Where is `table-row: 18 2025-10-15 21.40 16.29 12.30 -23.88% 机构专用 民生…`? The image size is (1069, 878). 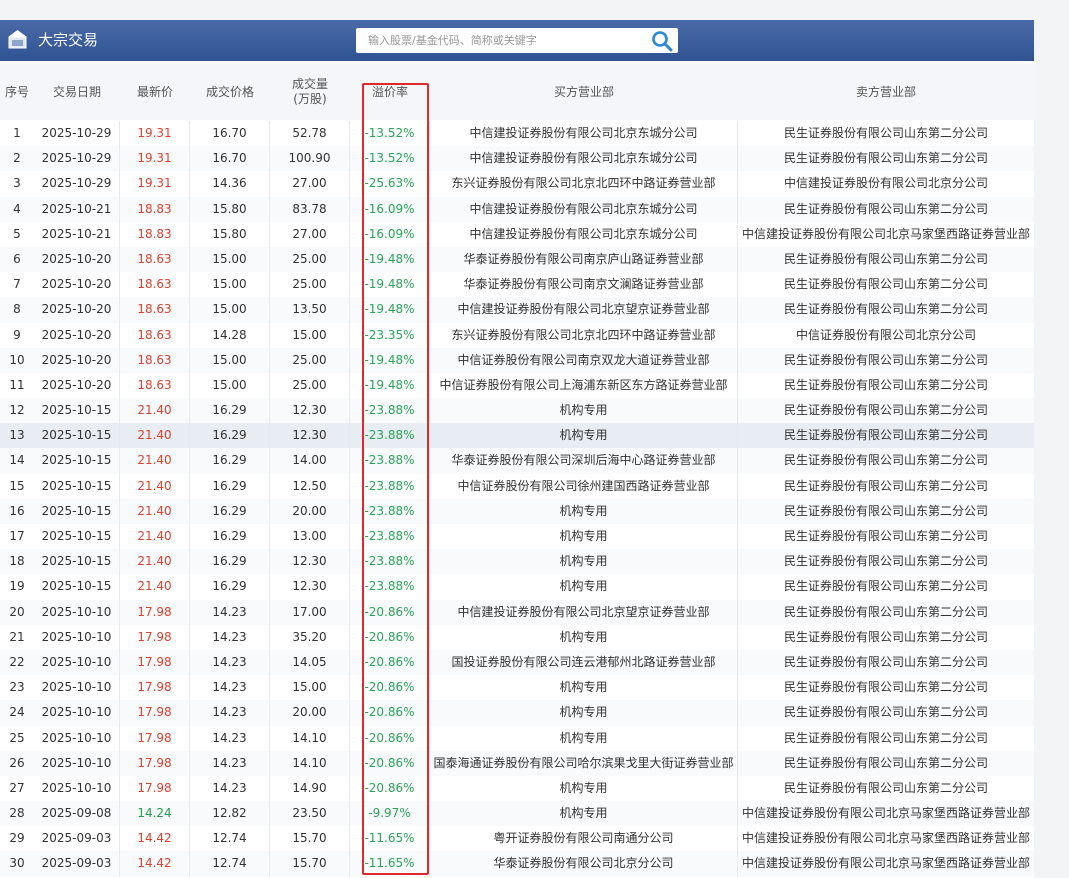 table-row: 18 2025-10-15 21.40 16.29 12.30 -23.88% 机构专用 民生… is located at coordinates (517, 562).